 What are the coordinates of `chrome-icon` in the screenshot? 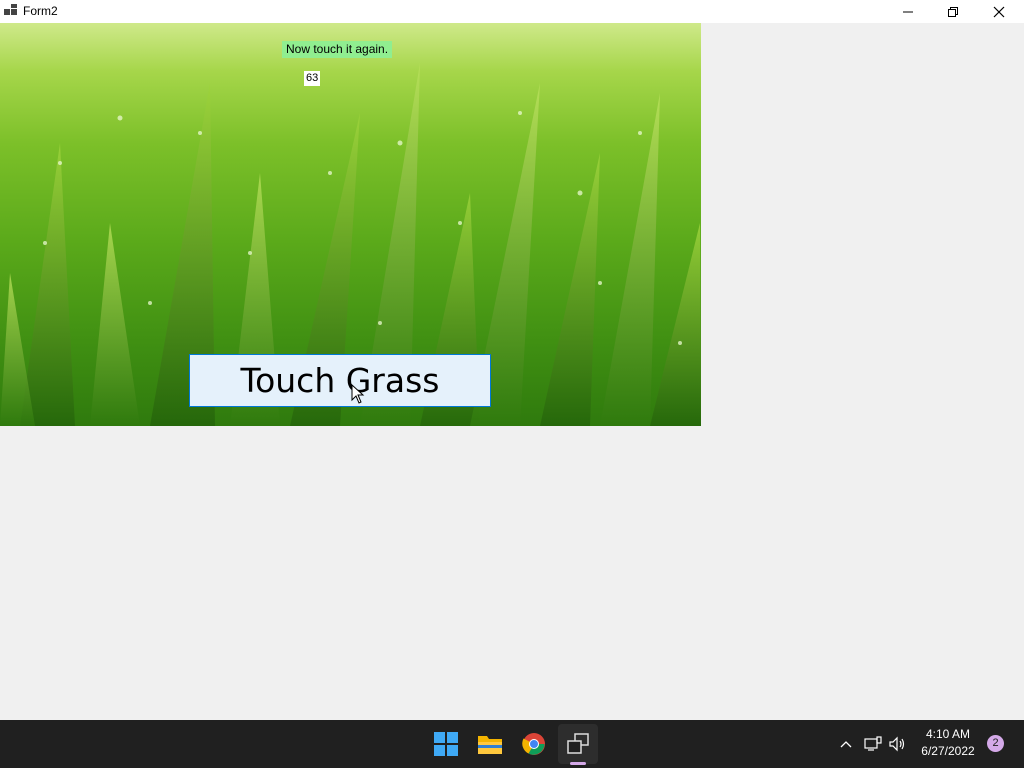 It's located at (533, 744).